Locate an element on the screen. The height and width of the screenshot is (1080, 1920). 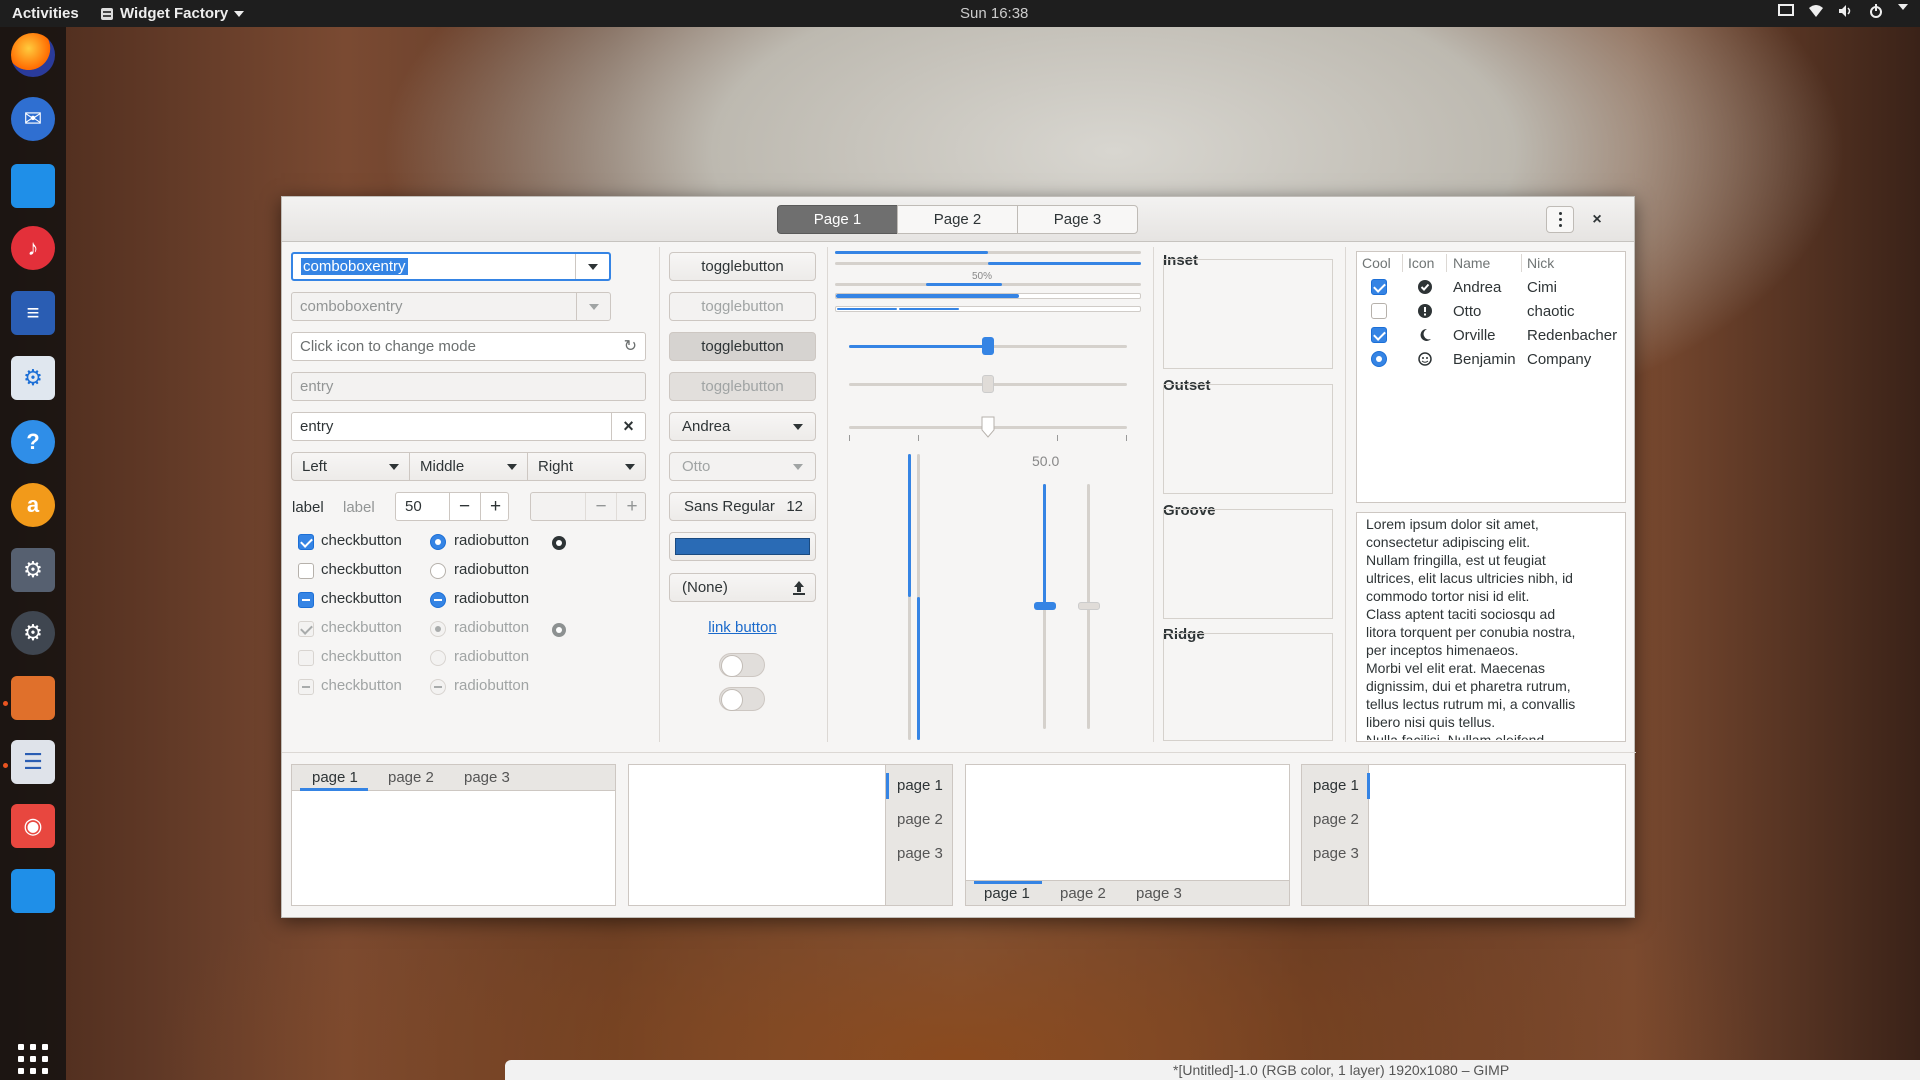
tab-page-1: Page 1 is located at coordinates (837, 219).